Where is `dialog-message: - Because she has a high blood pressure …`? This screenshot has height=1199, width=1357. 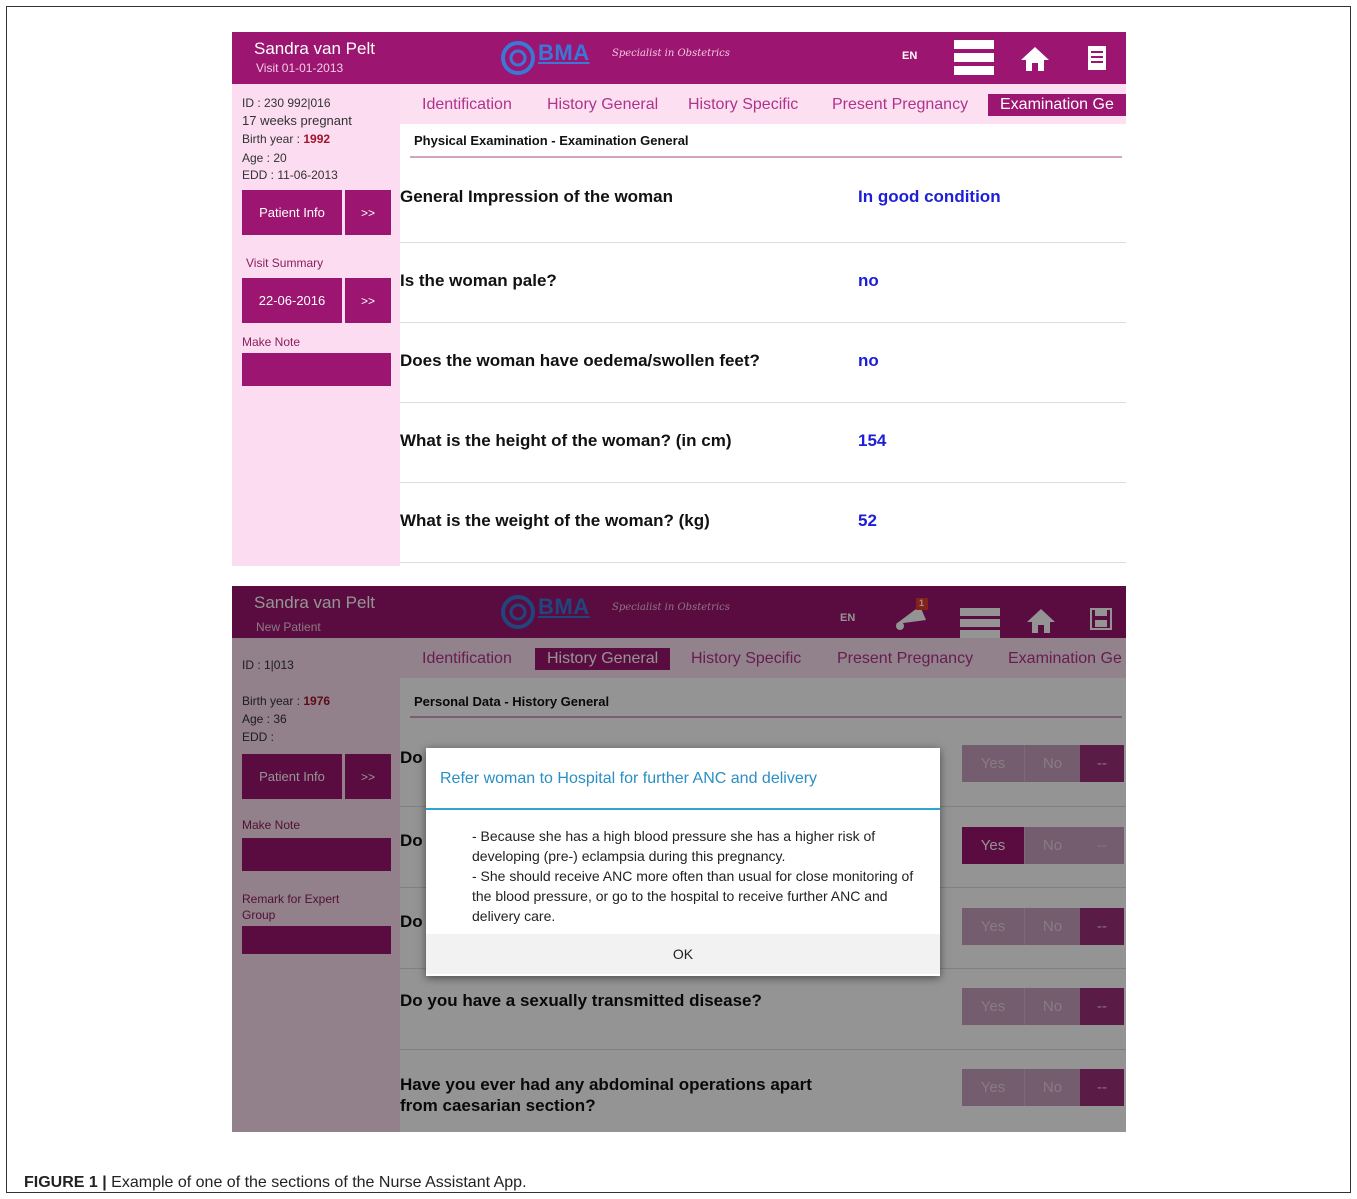 dialog-message: - Because she has a high blood pressure … is located at coordinates (693, 876).